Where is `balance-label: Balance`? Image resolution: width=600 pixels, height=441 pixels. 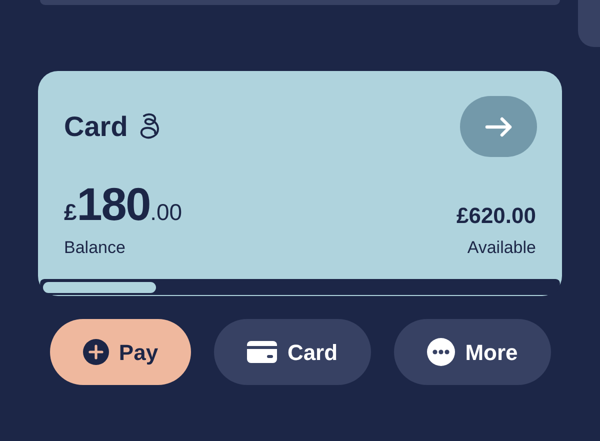
balance-label: Balance is located at coordinates (95, 248).